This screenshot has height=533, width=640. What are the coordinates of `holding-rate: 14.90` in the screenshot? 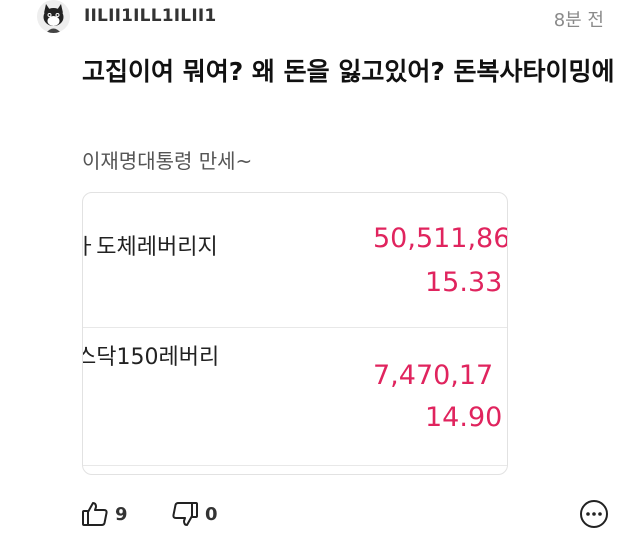 It's located at (464, 417).